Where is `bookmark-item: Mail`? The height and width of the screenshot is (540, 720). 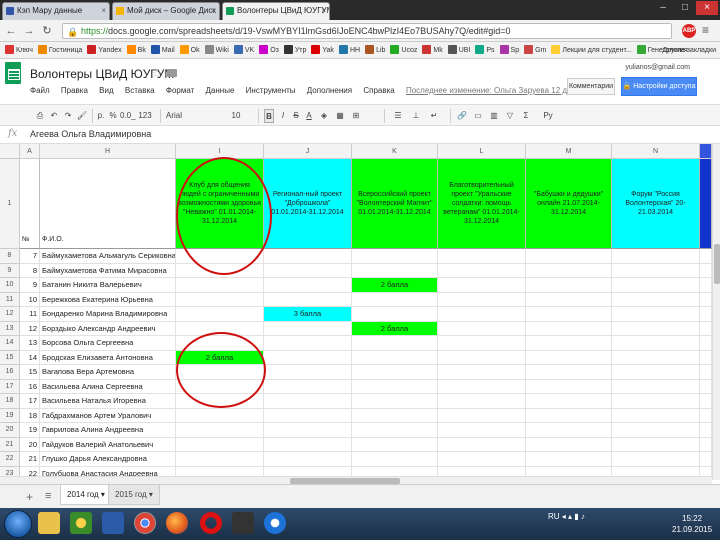 bookmark-item: Mail is located at coordinates (162, 50).